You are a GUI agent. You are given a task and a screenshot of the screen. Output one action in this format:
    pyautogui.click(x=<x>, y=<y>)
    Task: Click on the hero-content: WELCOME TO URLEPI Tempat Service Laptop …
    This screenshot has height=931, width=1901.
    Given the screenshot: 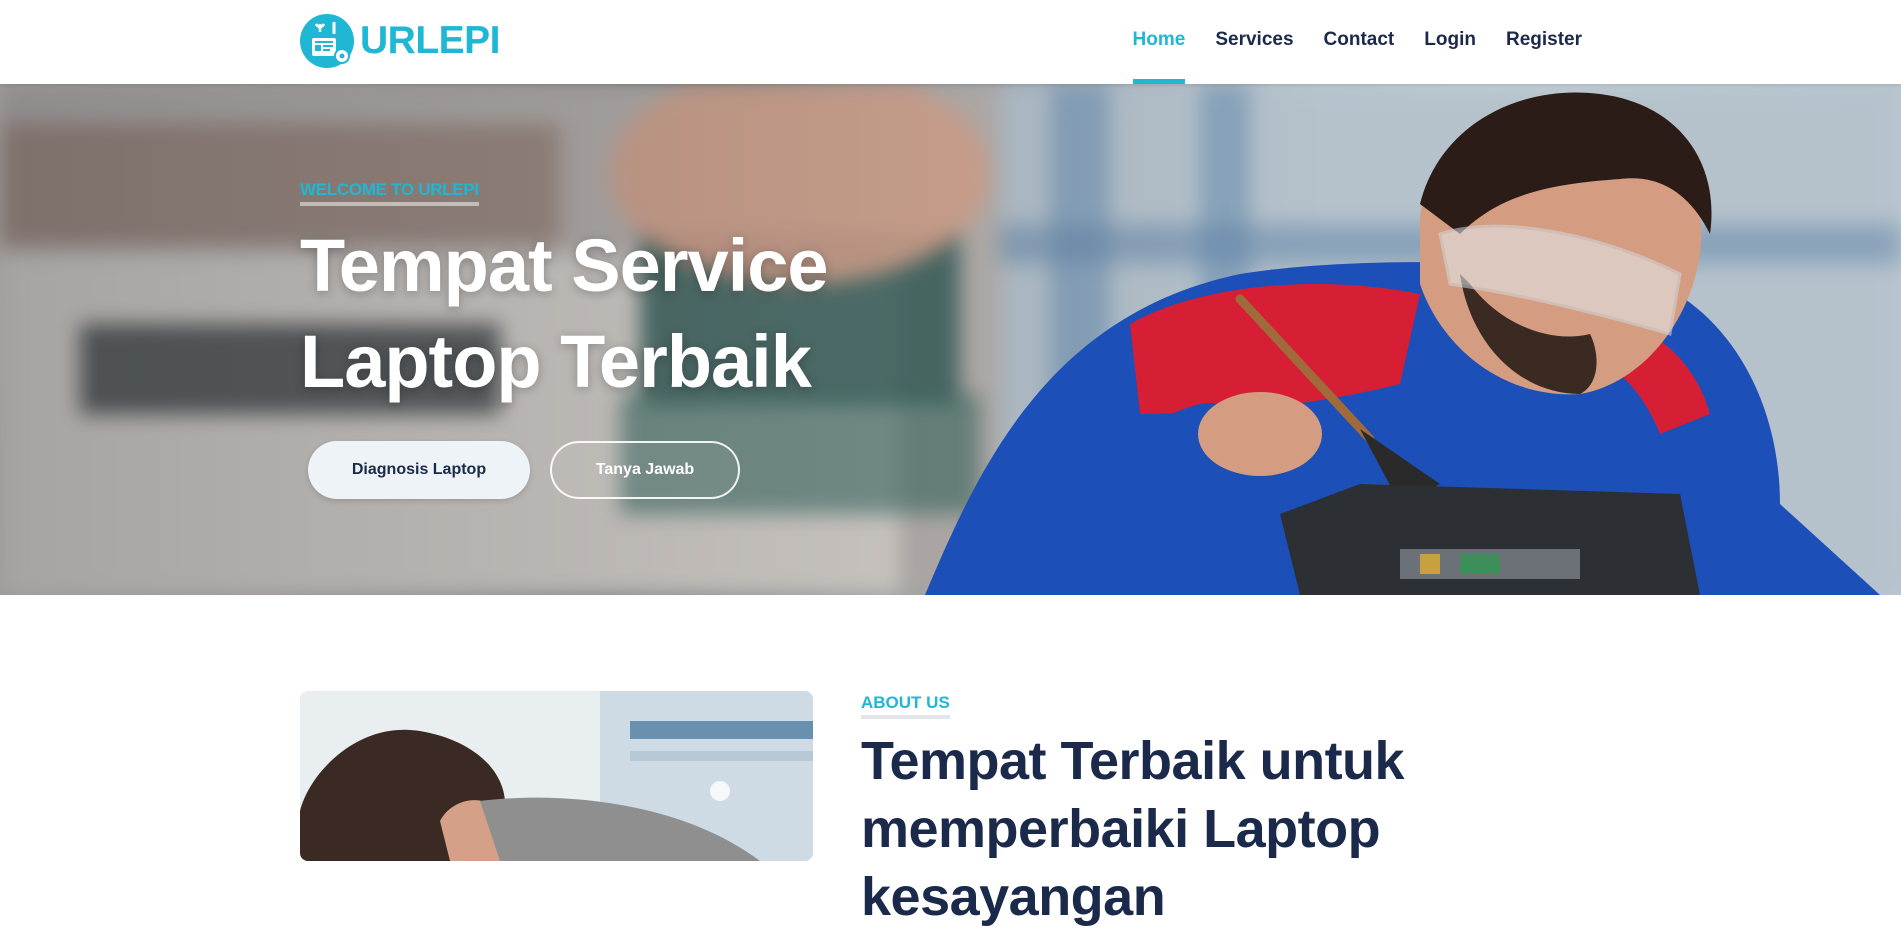 What is the action you would take?
    pyautogui.click(x=680, y=295)
    